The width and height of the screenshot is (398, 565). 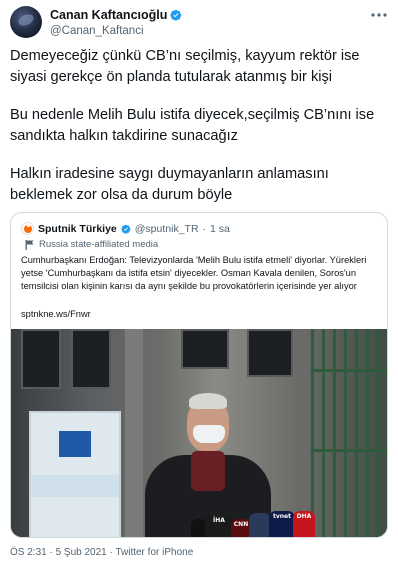 What do you see at coordinates (29, 244) in the screenshot?
I see `flag-icon` at bounding box center [29, 244].